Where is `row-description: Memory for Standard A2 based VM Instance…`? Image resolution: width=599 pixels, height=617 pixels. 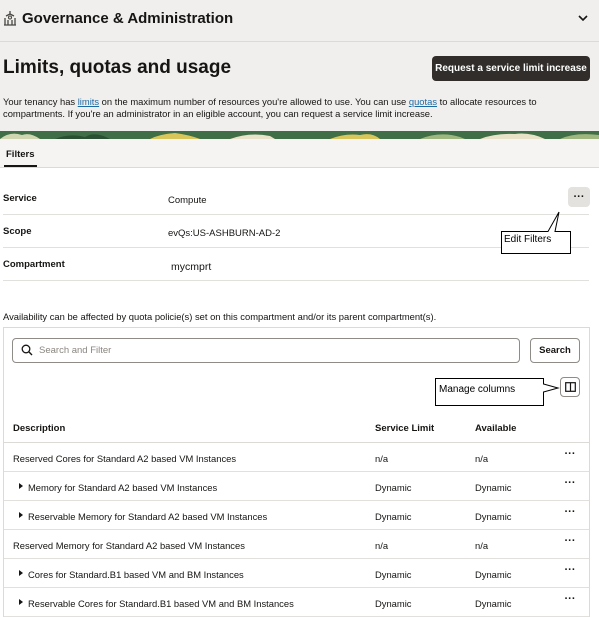
row-description: Memory for Standard A2 based VM Instance… is located at coordinates (123, 487).